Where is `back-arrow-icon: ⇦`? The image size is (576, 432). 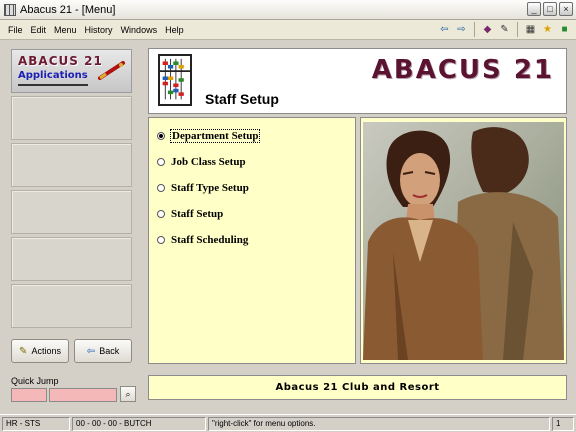
back-arrow-icon: ⇦ is located at coordinates (91, 351).